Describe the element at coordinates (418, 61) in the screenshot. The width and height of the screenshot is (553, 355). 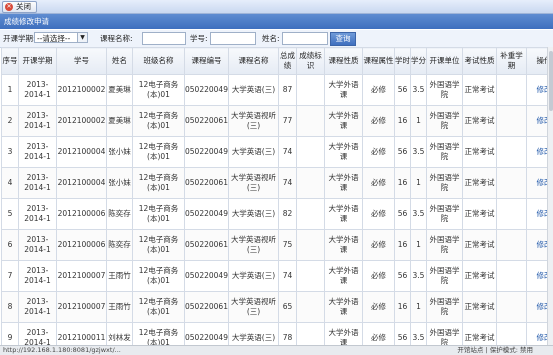
I see `column-header: 学分` at that location.